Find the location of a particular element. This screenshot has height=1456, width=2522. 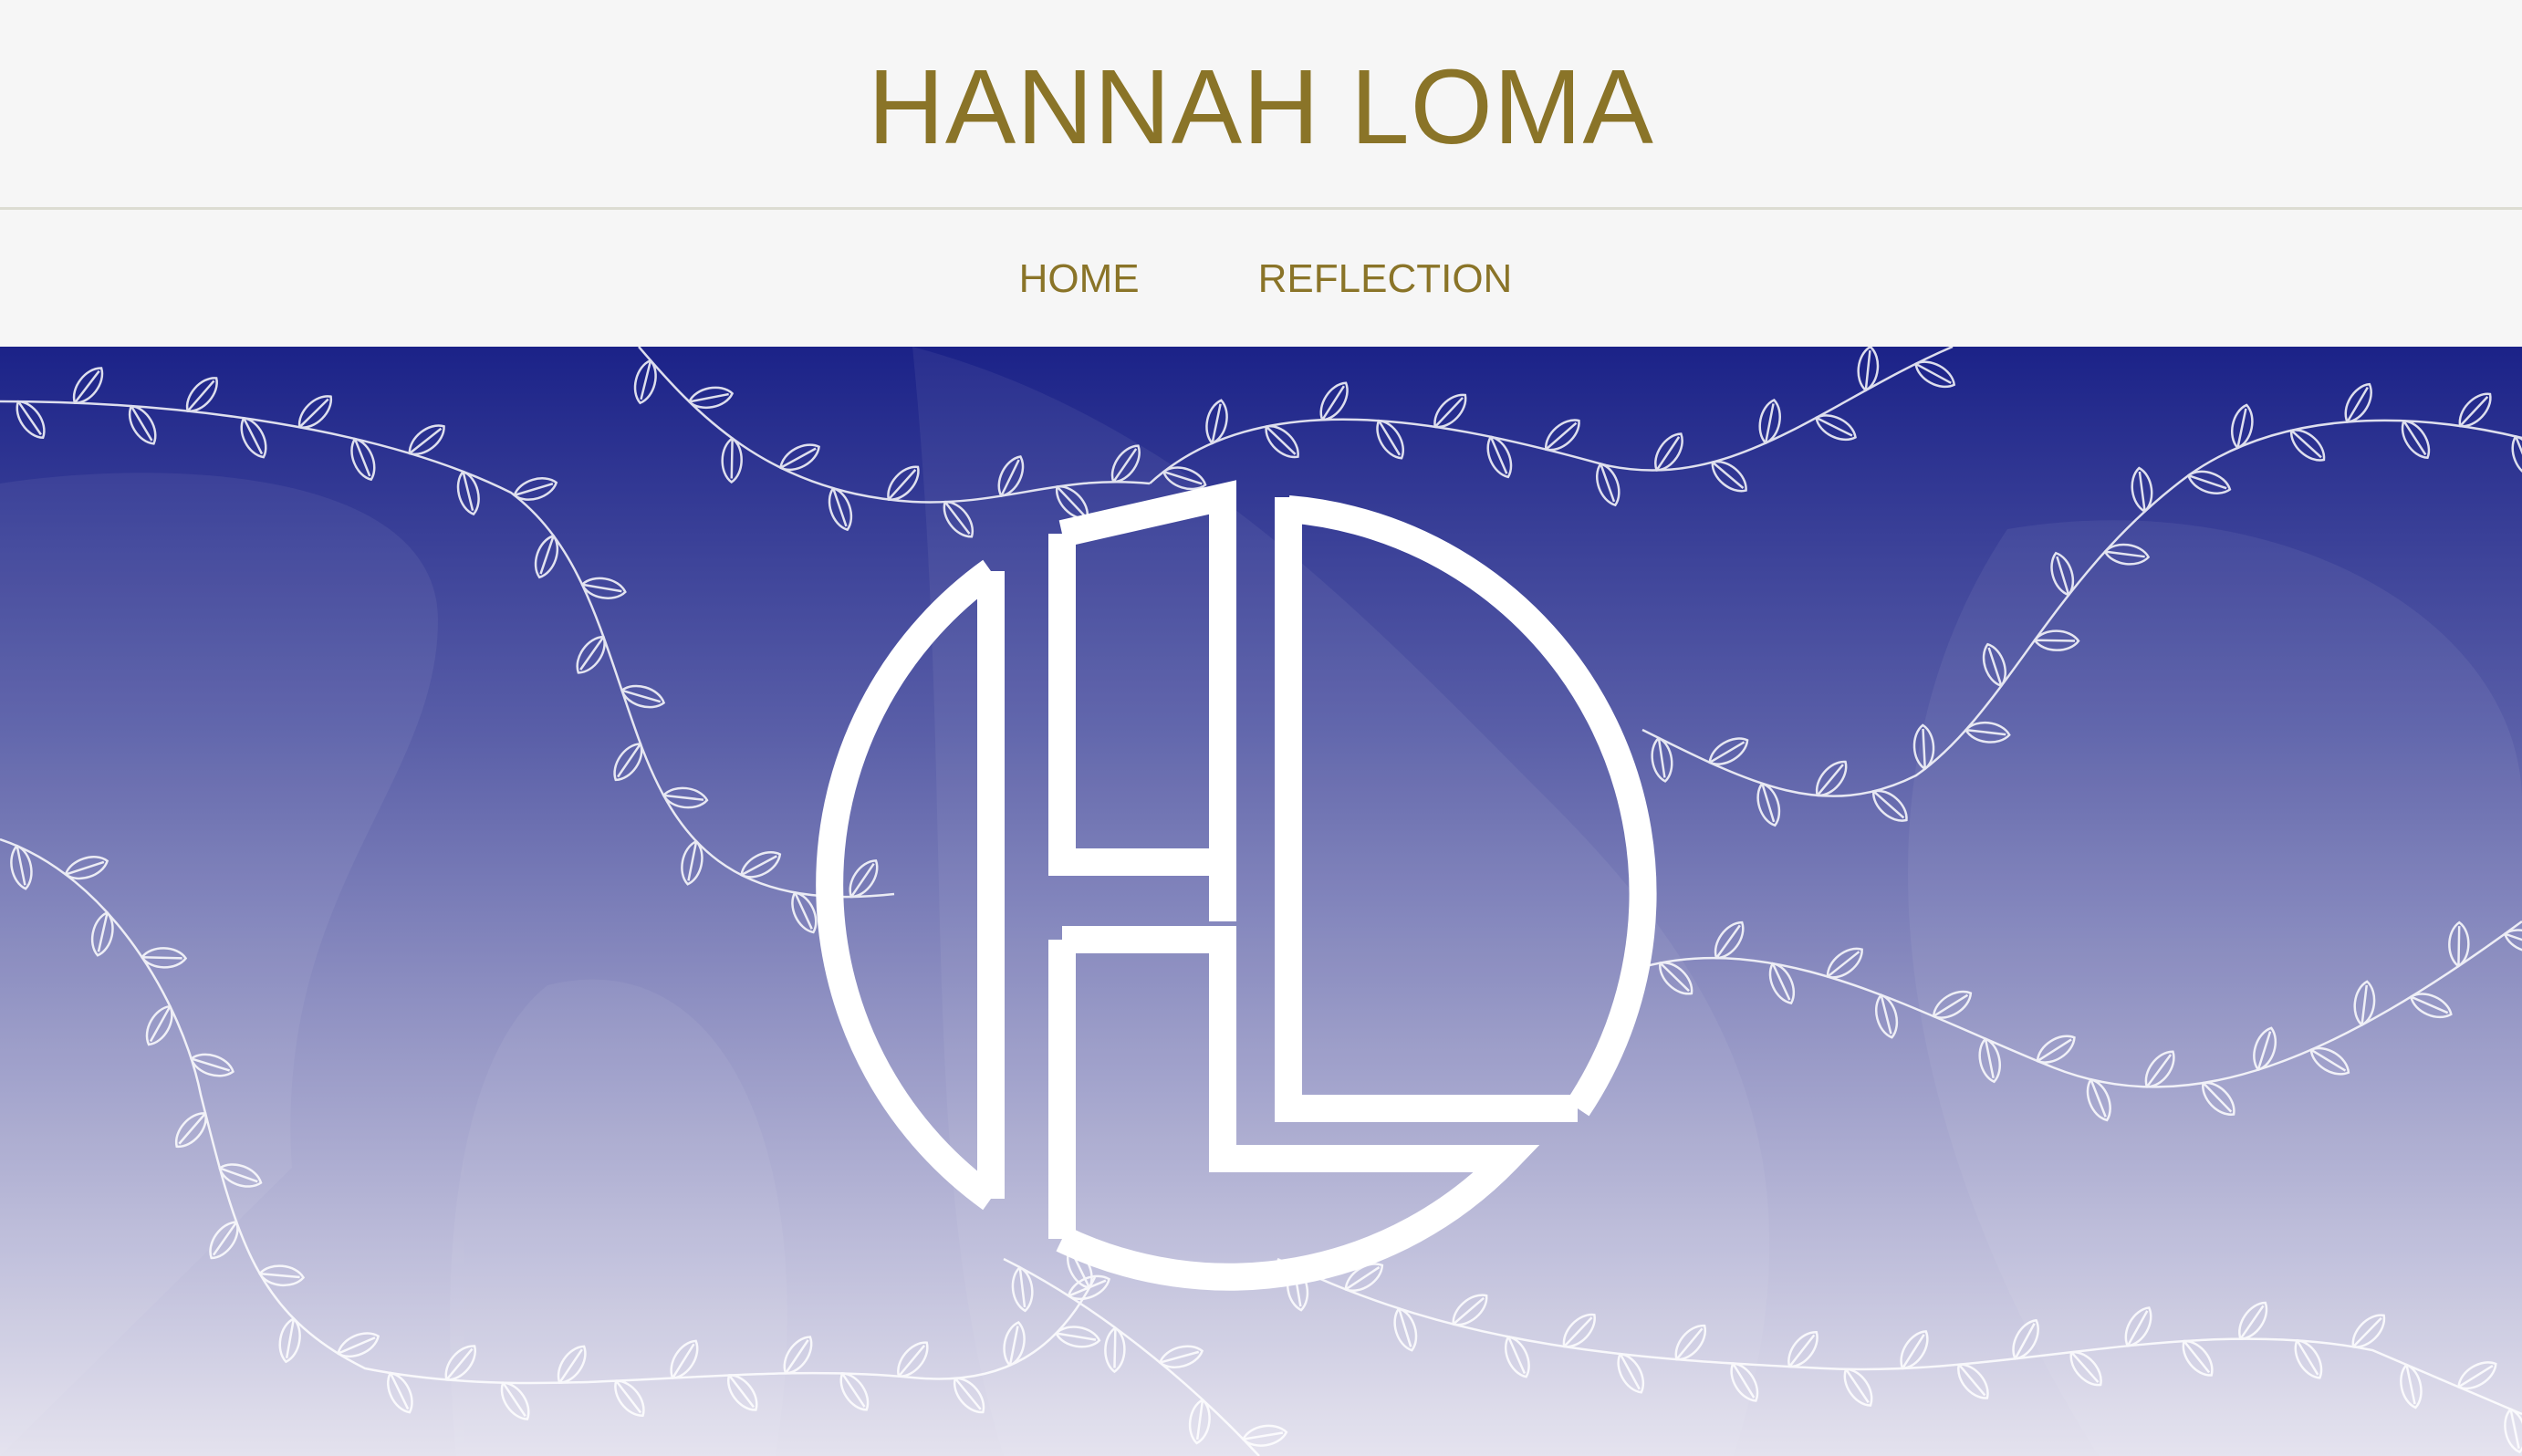

site-header: HANNAH LOMA is located at coordinates (1261, 105).